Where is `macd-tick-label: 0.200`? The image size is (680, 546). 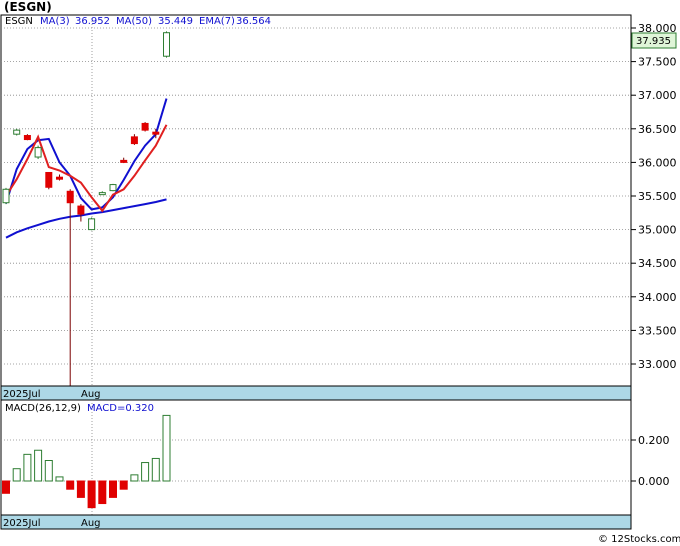
macd-tick-label: 0.200 is located at coordinates (654, 440).